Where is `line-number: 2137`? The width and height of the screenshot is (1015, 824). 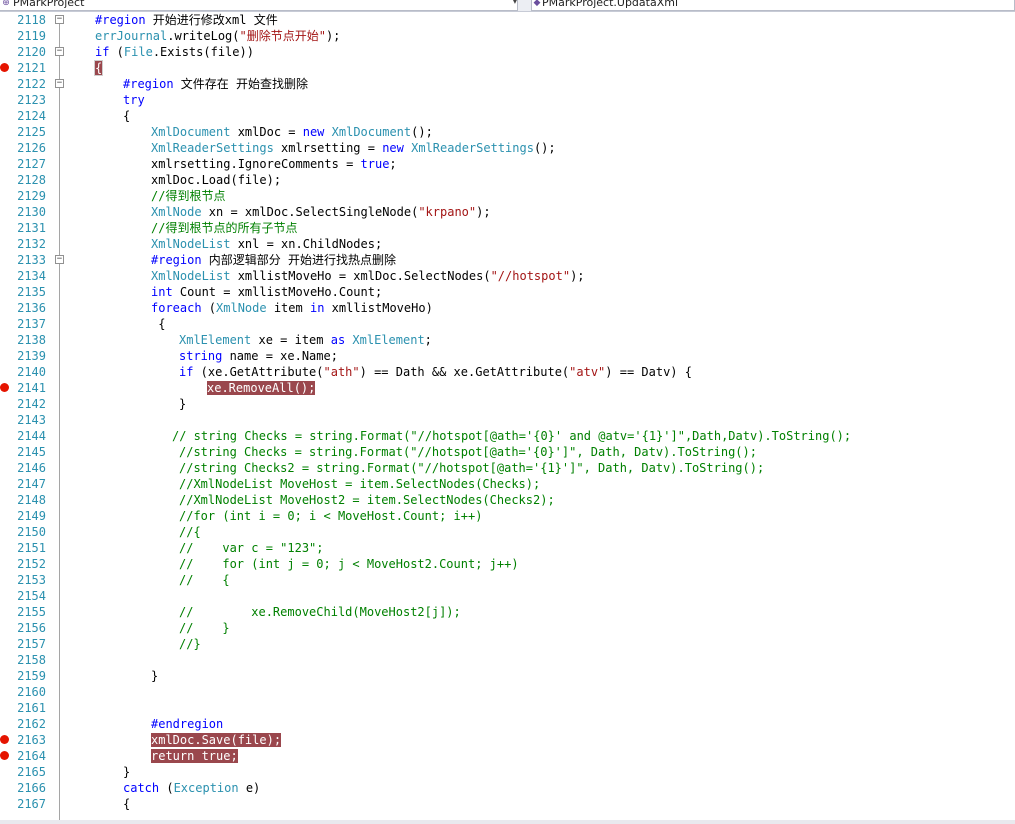
line-number: 2137 is located at coordinates (31, 324).